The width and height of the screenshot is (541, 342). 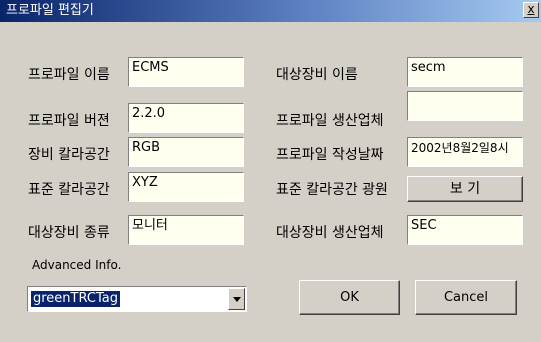 What do you see at coordinates (466, 297) in the screenshot?
I see `cancel-button: Cancel` at bounding box center [466, 297].